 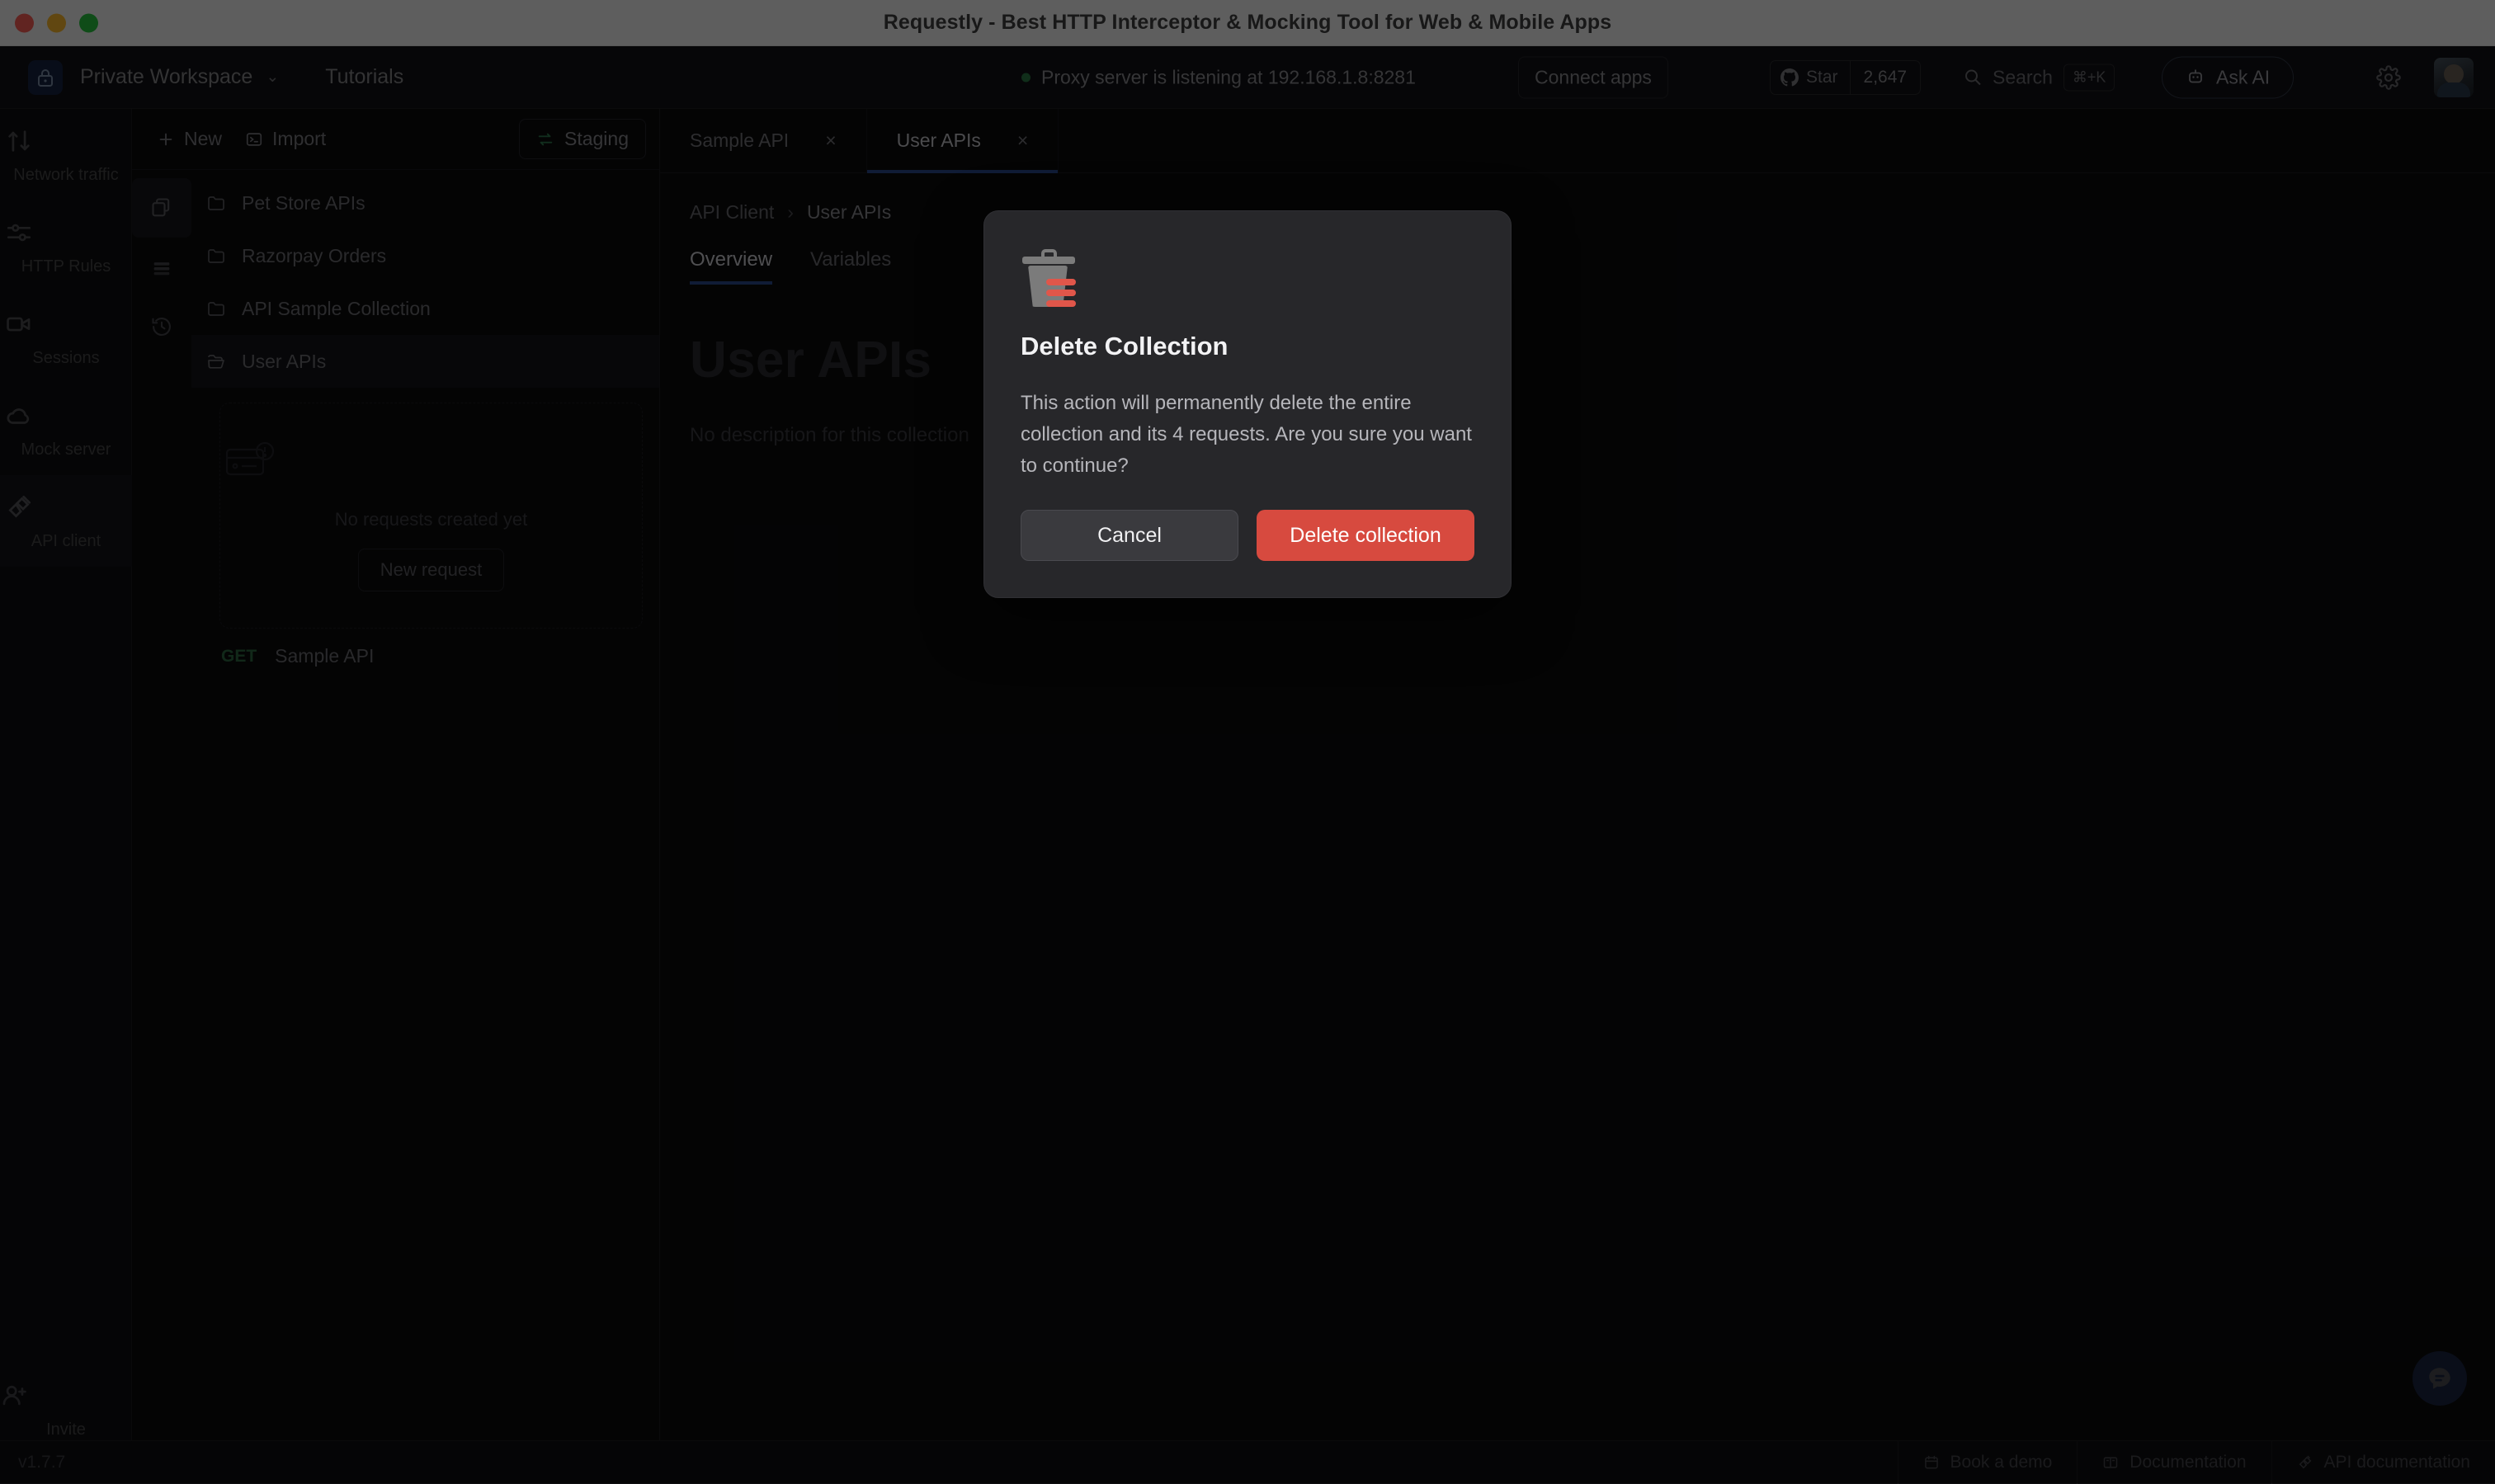 I want to click on delete-collection-button: Delete collection, so click(x=1365, y=535).